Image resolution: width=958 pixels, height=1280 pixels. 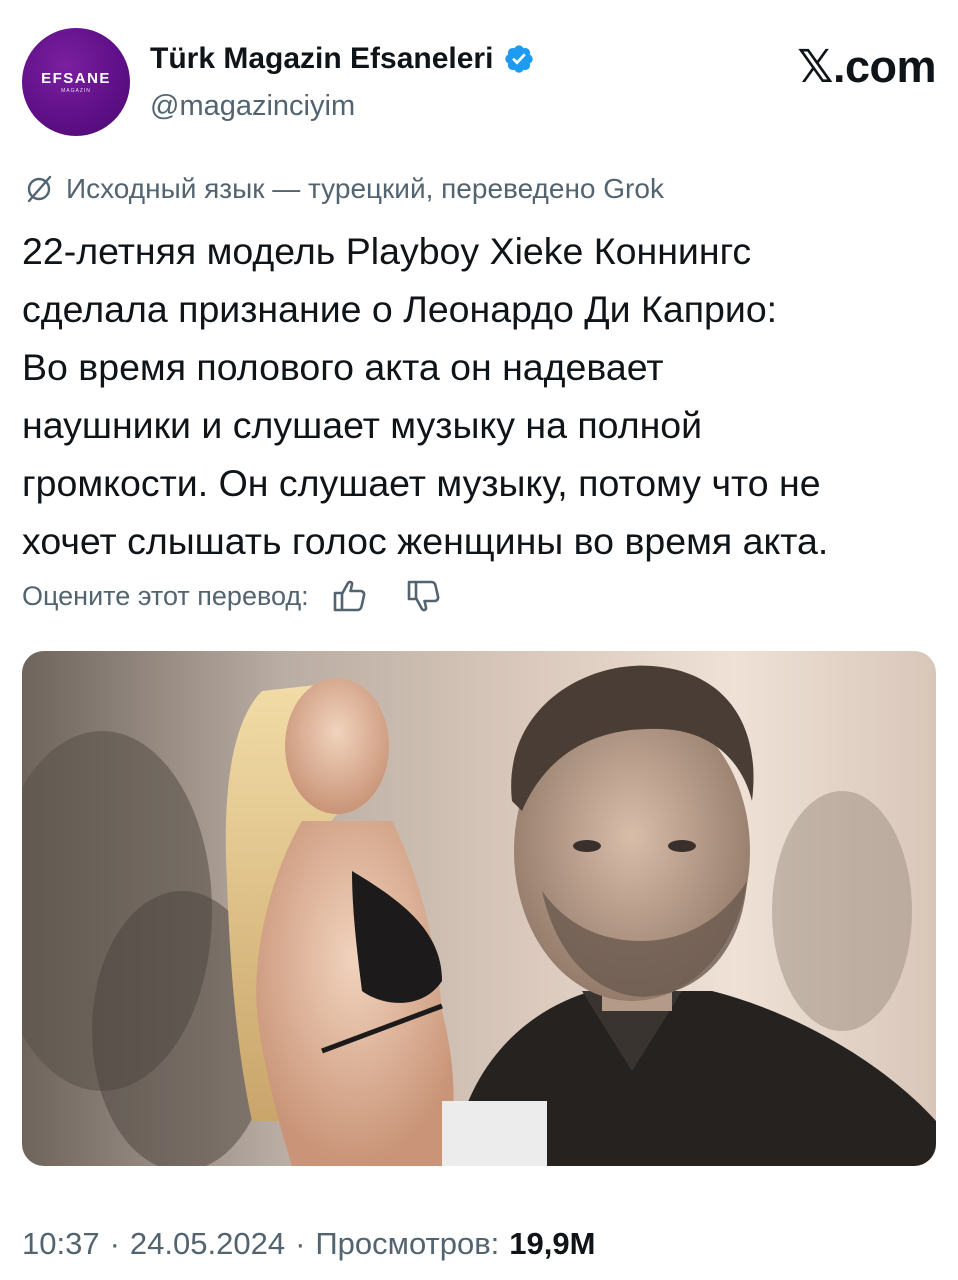 I want to click on tweet-date: 24.05.2024, so click(x=207, y=1244).